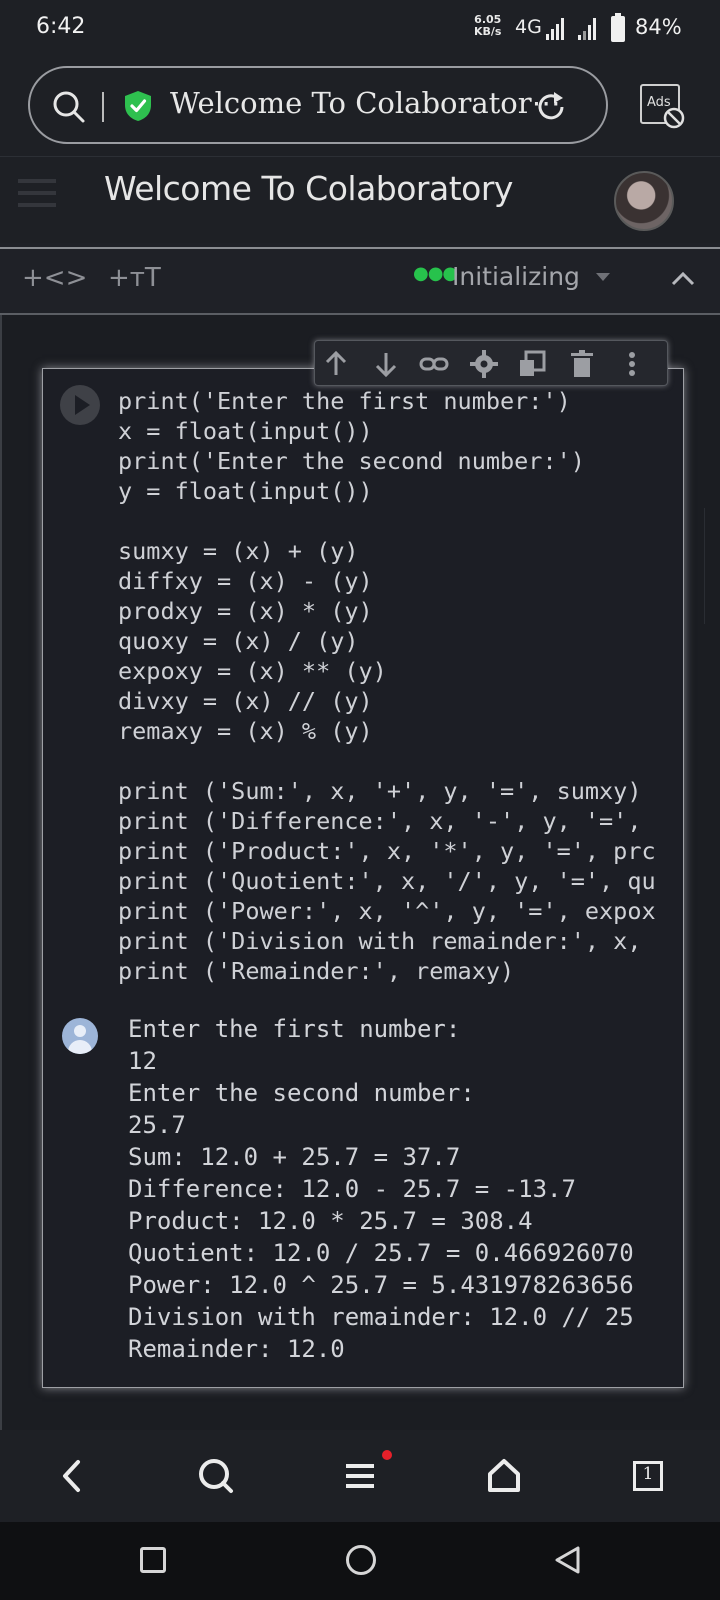 The image size is (720, 1600). I want to click on tabs-button: 1, so click(648, 1476).